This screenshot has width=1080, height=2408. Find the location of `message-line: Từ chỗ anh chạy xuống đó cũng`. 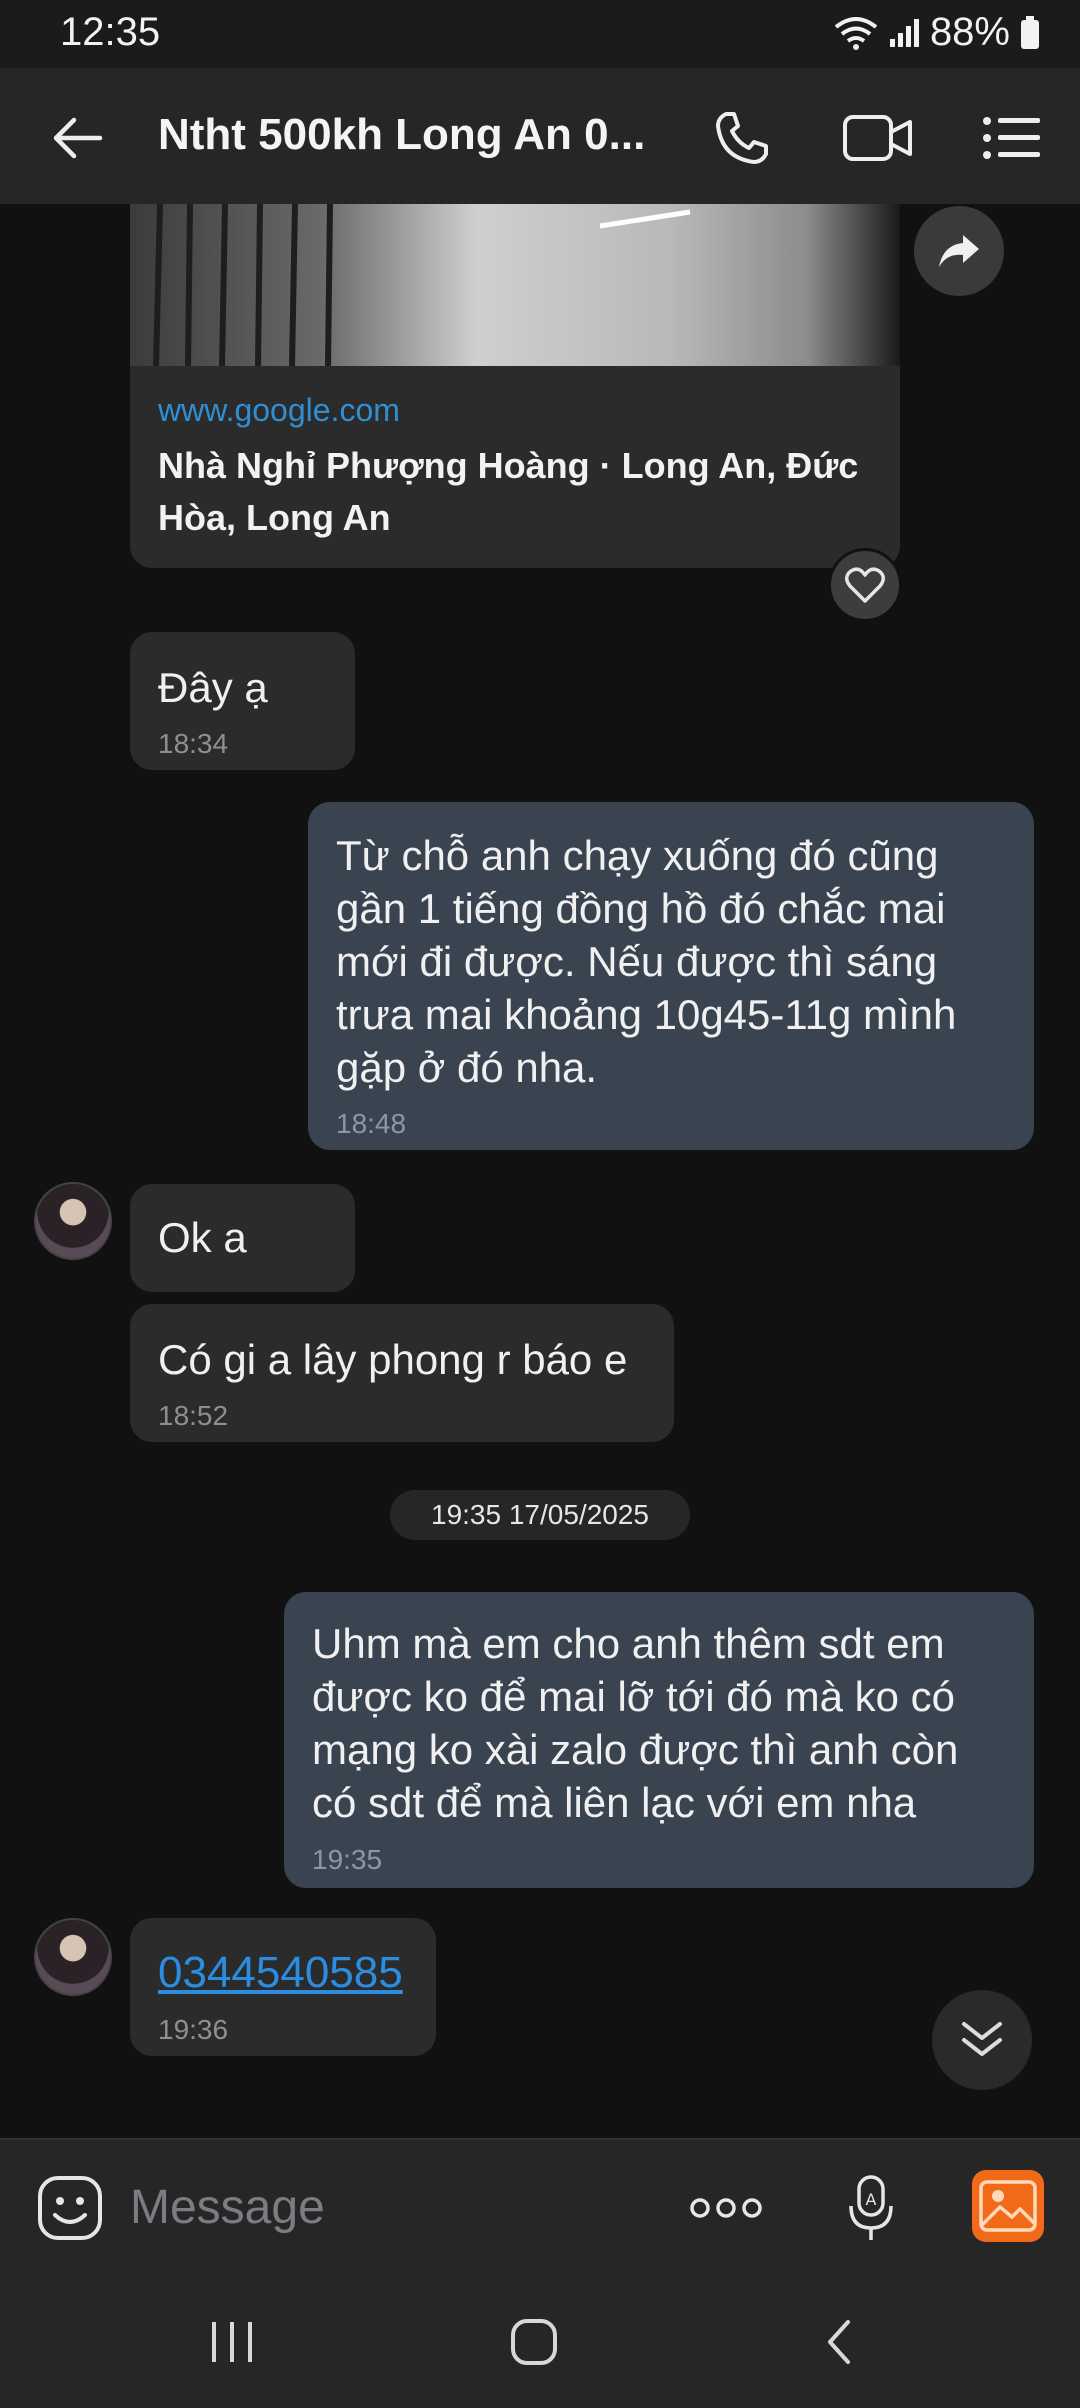

message-line: Từ chỗ anh chạy xuống đó cũng is located at coordinates (637, 855).